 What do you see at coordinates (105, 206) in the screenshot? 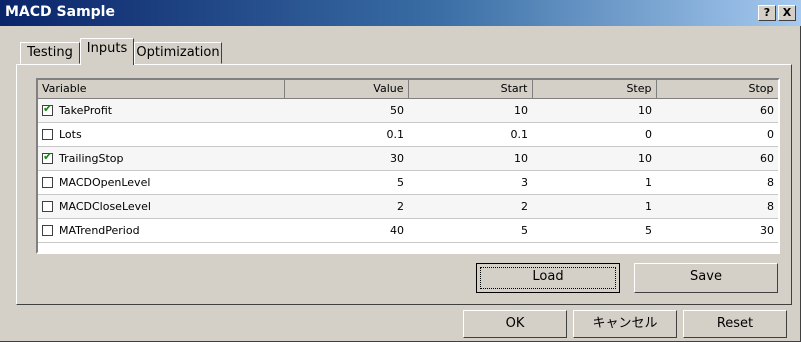
I see `variable-name: MACDCloseLevel` at bounding box center [105, 206].